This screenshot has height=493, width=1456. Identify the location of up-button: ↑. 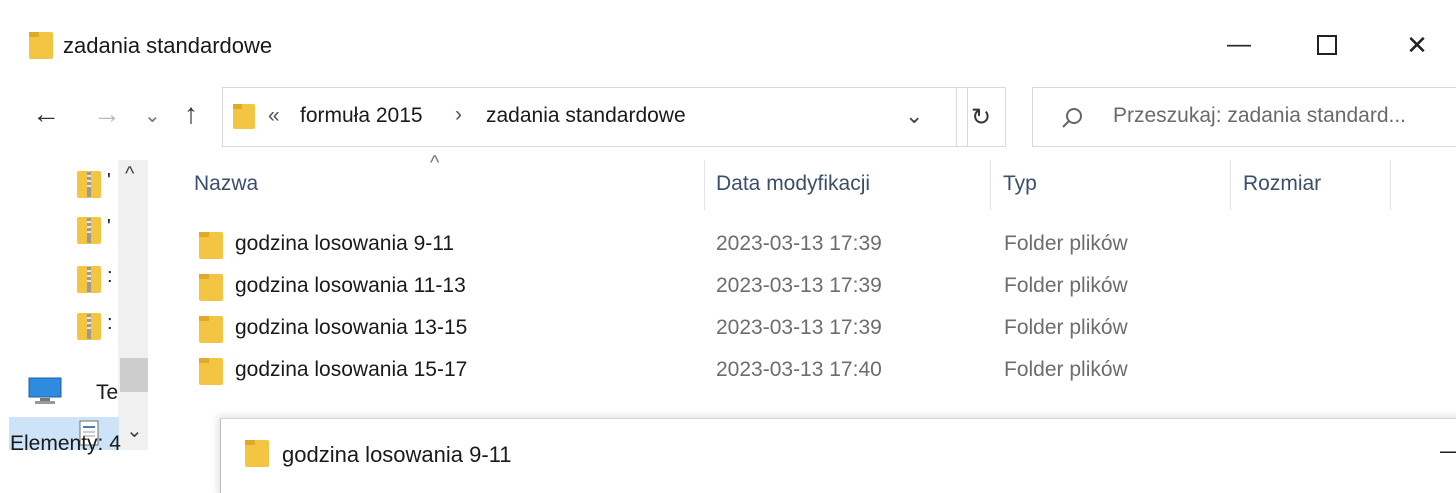
(191, 114).